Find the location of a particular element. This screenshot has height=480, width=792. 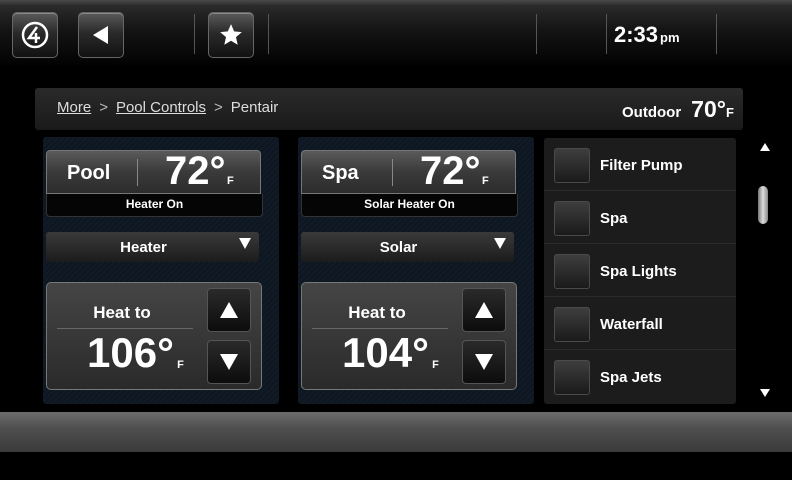

spa-setpoint-value: 104° is located at coordinates (385, 352).